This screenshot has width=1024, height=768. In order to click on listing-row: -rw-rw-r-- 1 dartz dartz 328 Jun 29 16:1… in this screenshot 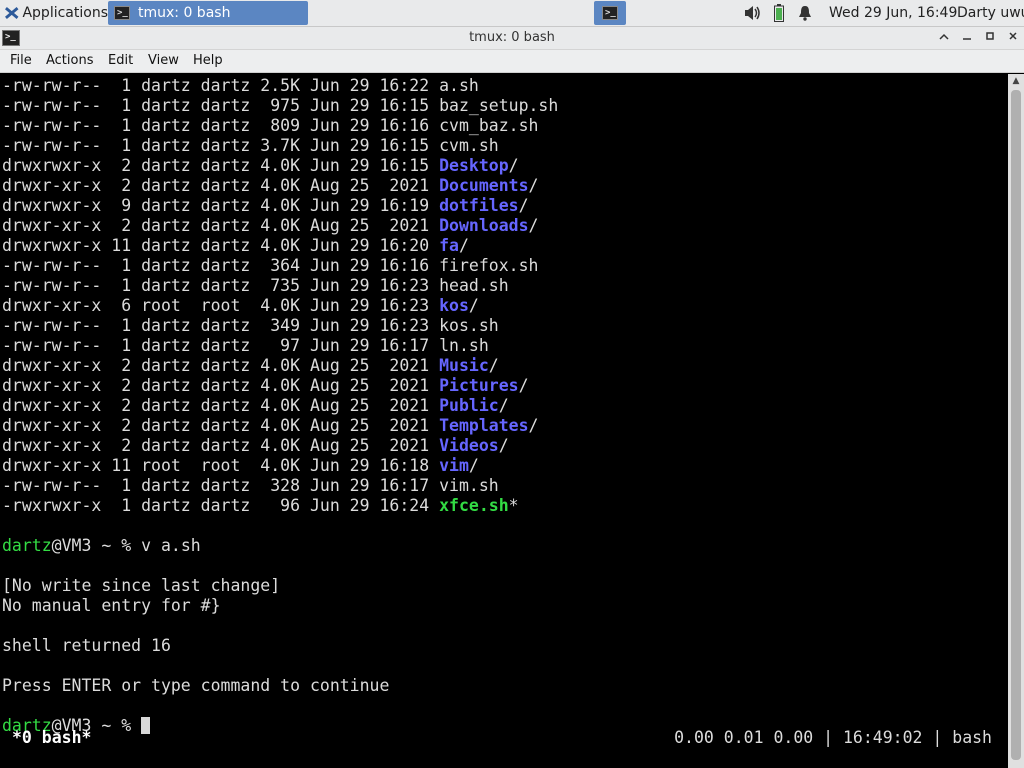, I will do `click(250, 486)`.